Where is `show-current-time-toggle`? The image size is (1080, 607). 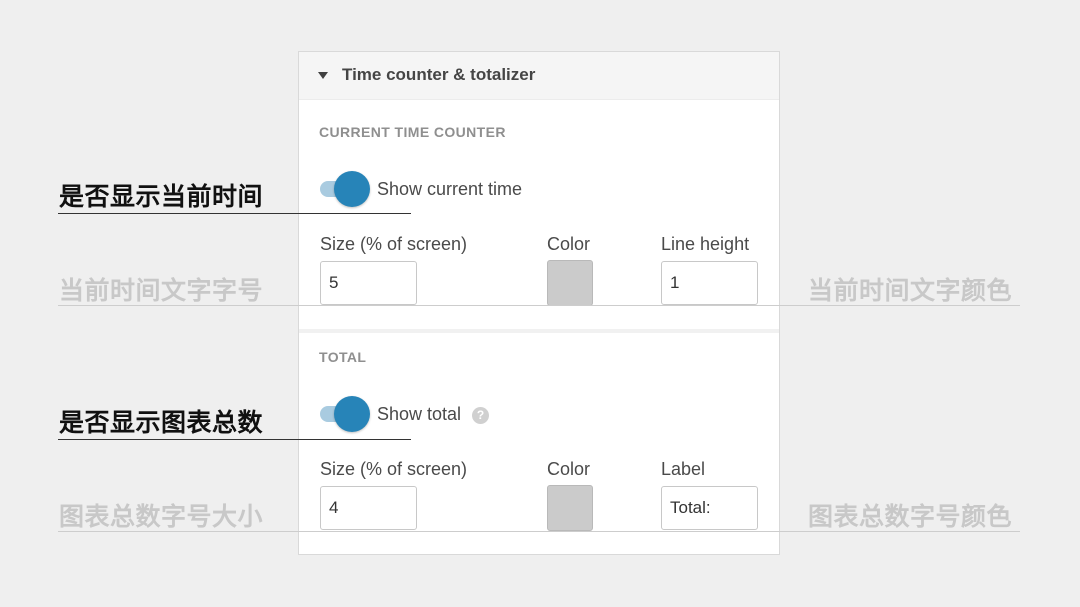
show-current-time-toggle is located at coordinates (346, 189).